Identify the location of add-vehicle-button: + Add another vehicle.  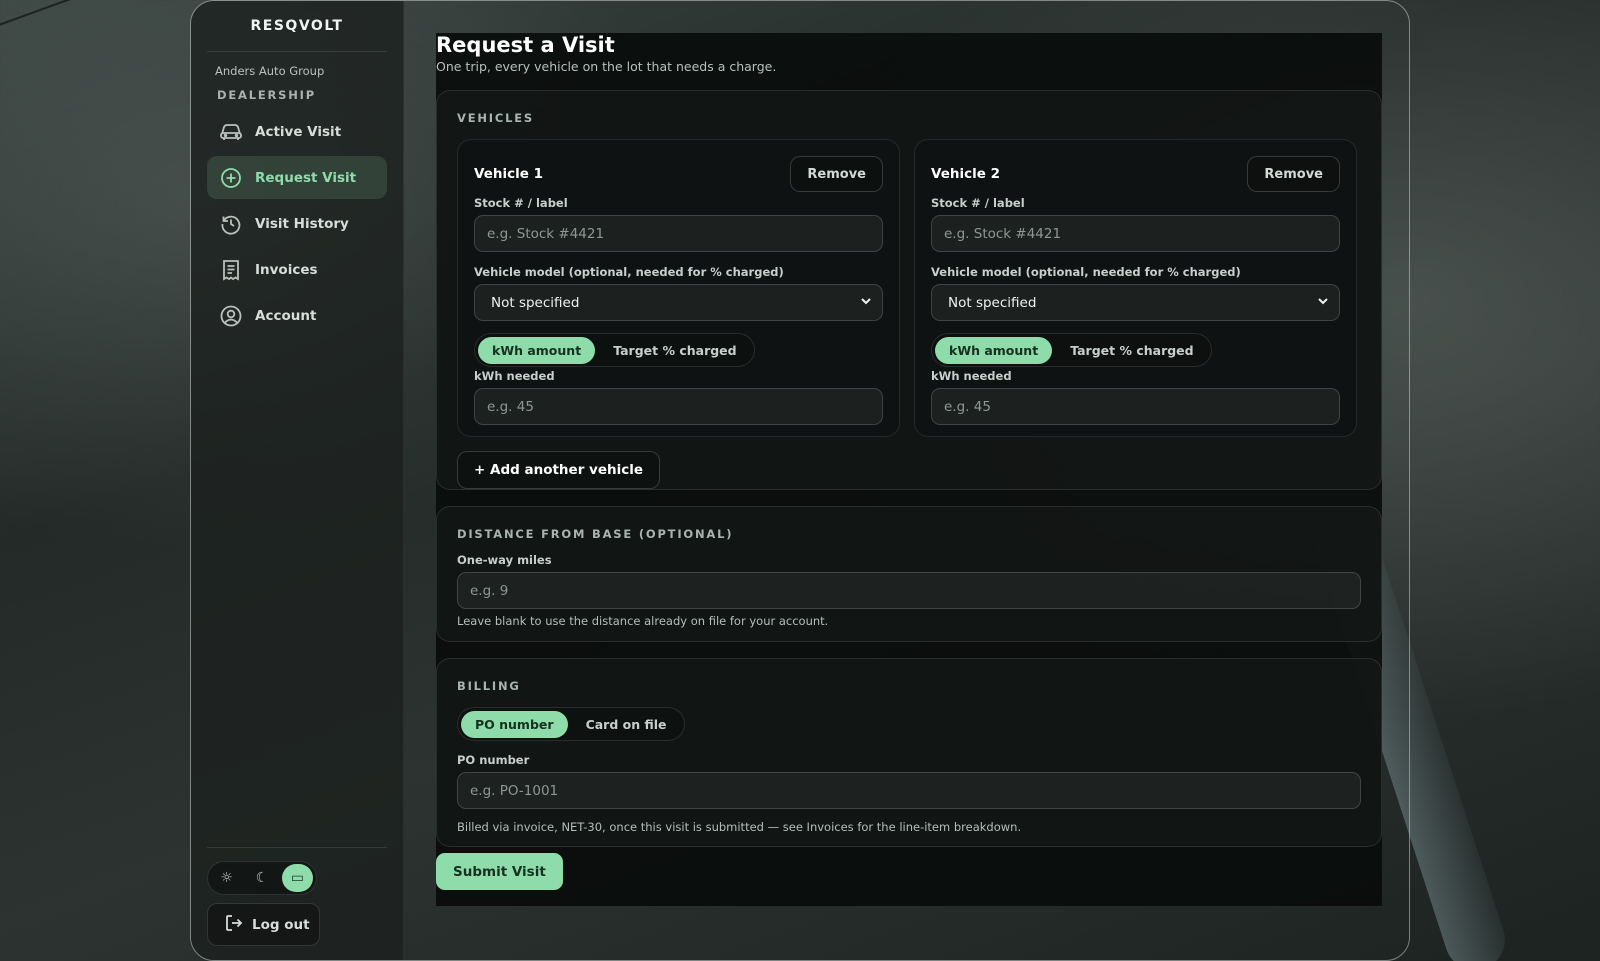
(559, 470).